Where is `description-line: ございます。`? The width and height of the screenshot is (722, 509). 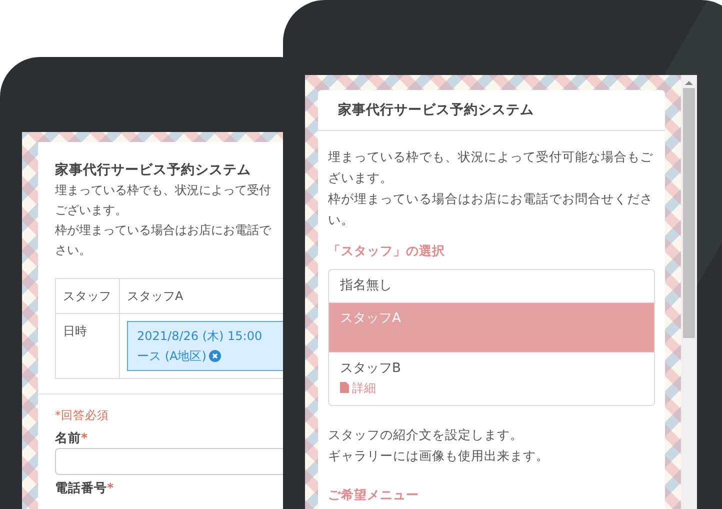
description-line: ございます。 is located at coordinates (91, 210).